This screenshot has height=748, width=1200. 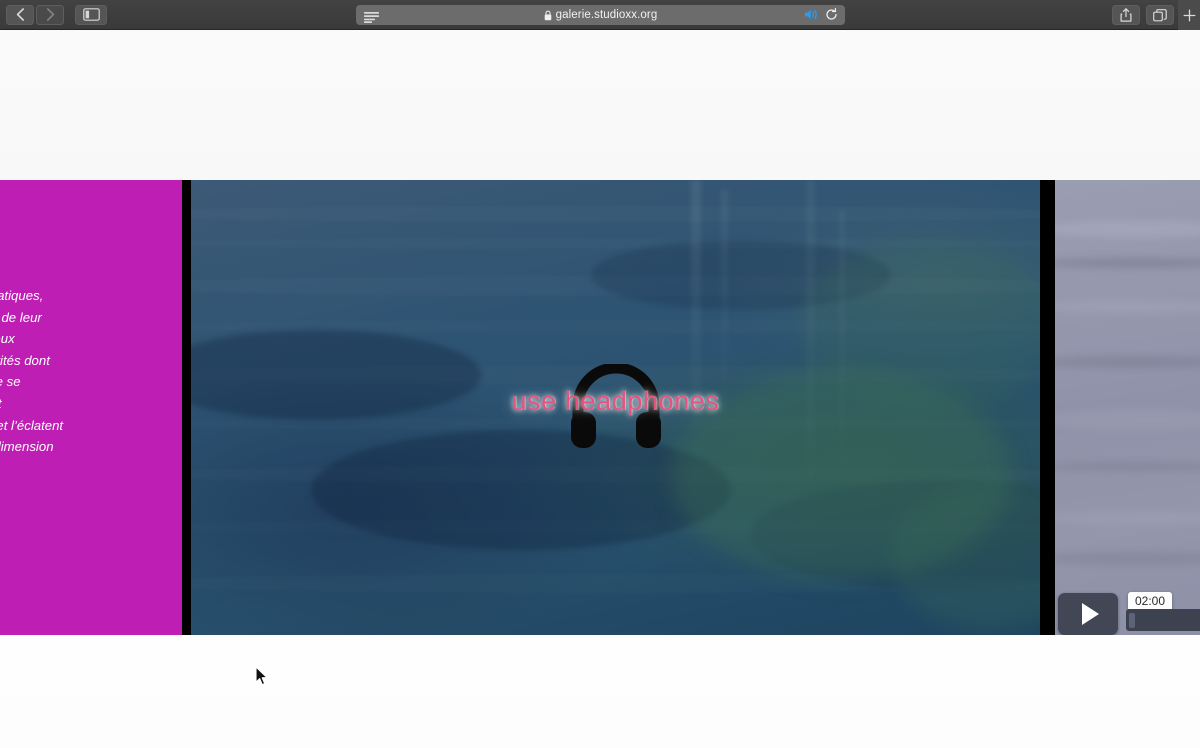 I want to click on sidebar-toggle-button, so click(x=91, y=14).